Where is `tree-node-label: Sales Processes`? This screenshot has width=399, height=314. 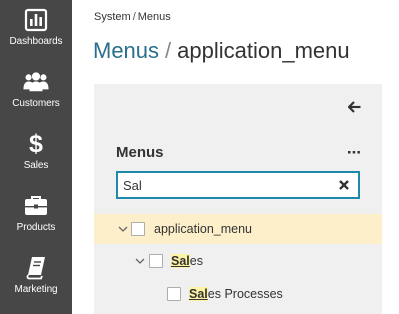
tree-node-label: Sales Processes is located at coordinates (236, 294).